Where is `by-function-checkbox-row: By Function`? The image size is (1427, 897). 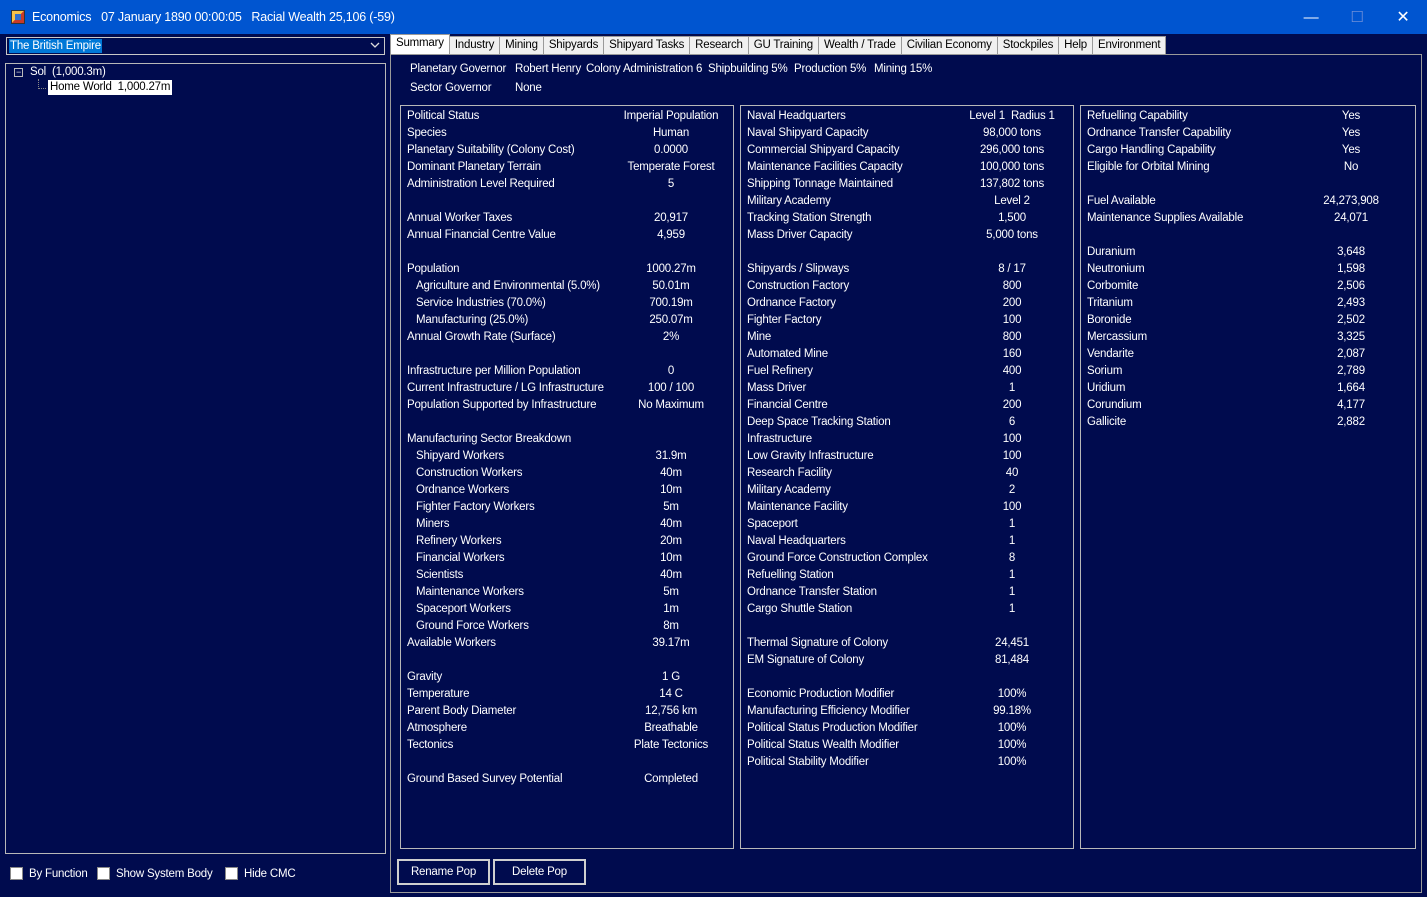 by-function-checkbox-row: By Function is located at coordinates (49, 873).